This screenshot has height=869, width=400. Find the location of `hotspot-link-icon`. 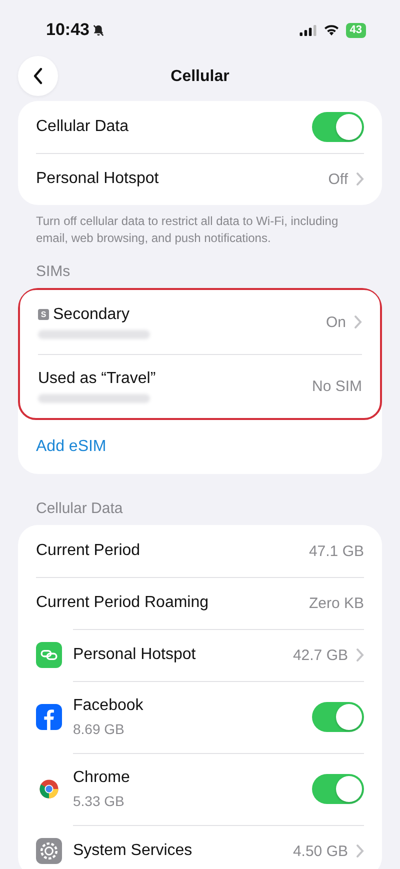

hotspot-link-icon is located at coordinates (49, 655).